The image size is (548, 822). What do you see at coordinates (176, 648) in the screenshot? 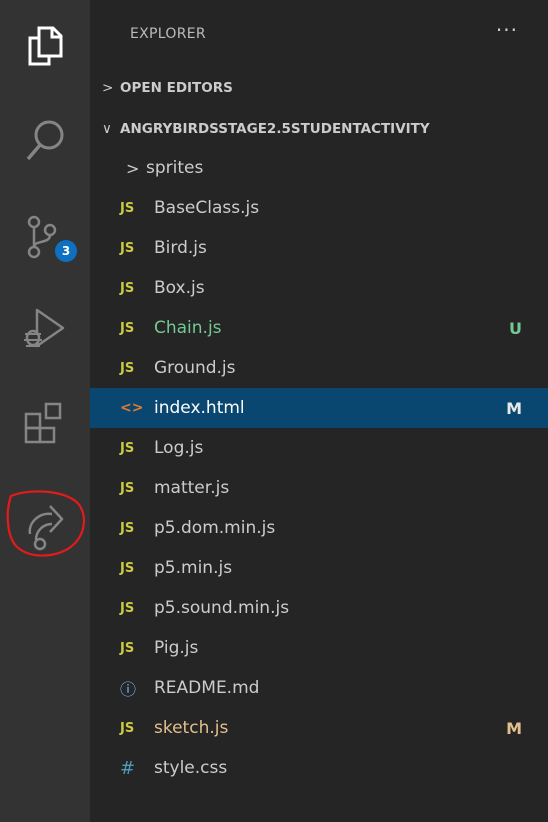
I see `tree-item-label: Pig.js` at bounding box center [176, 648].